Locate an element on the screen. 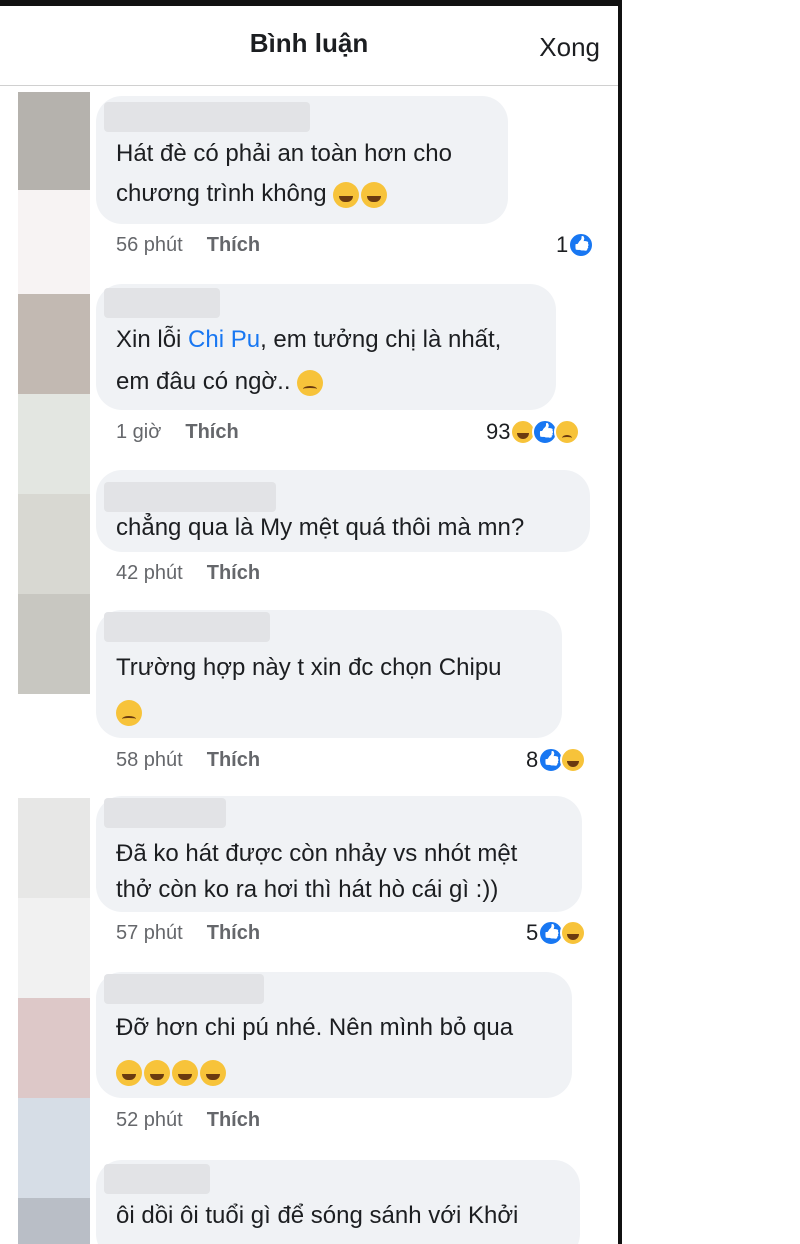 This screenshot has width=800, height=1244. like-reaction-icon is located at coordinates (581, 245).